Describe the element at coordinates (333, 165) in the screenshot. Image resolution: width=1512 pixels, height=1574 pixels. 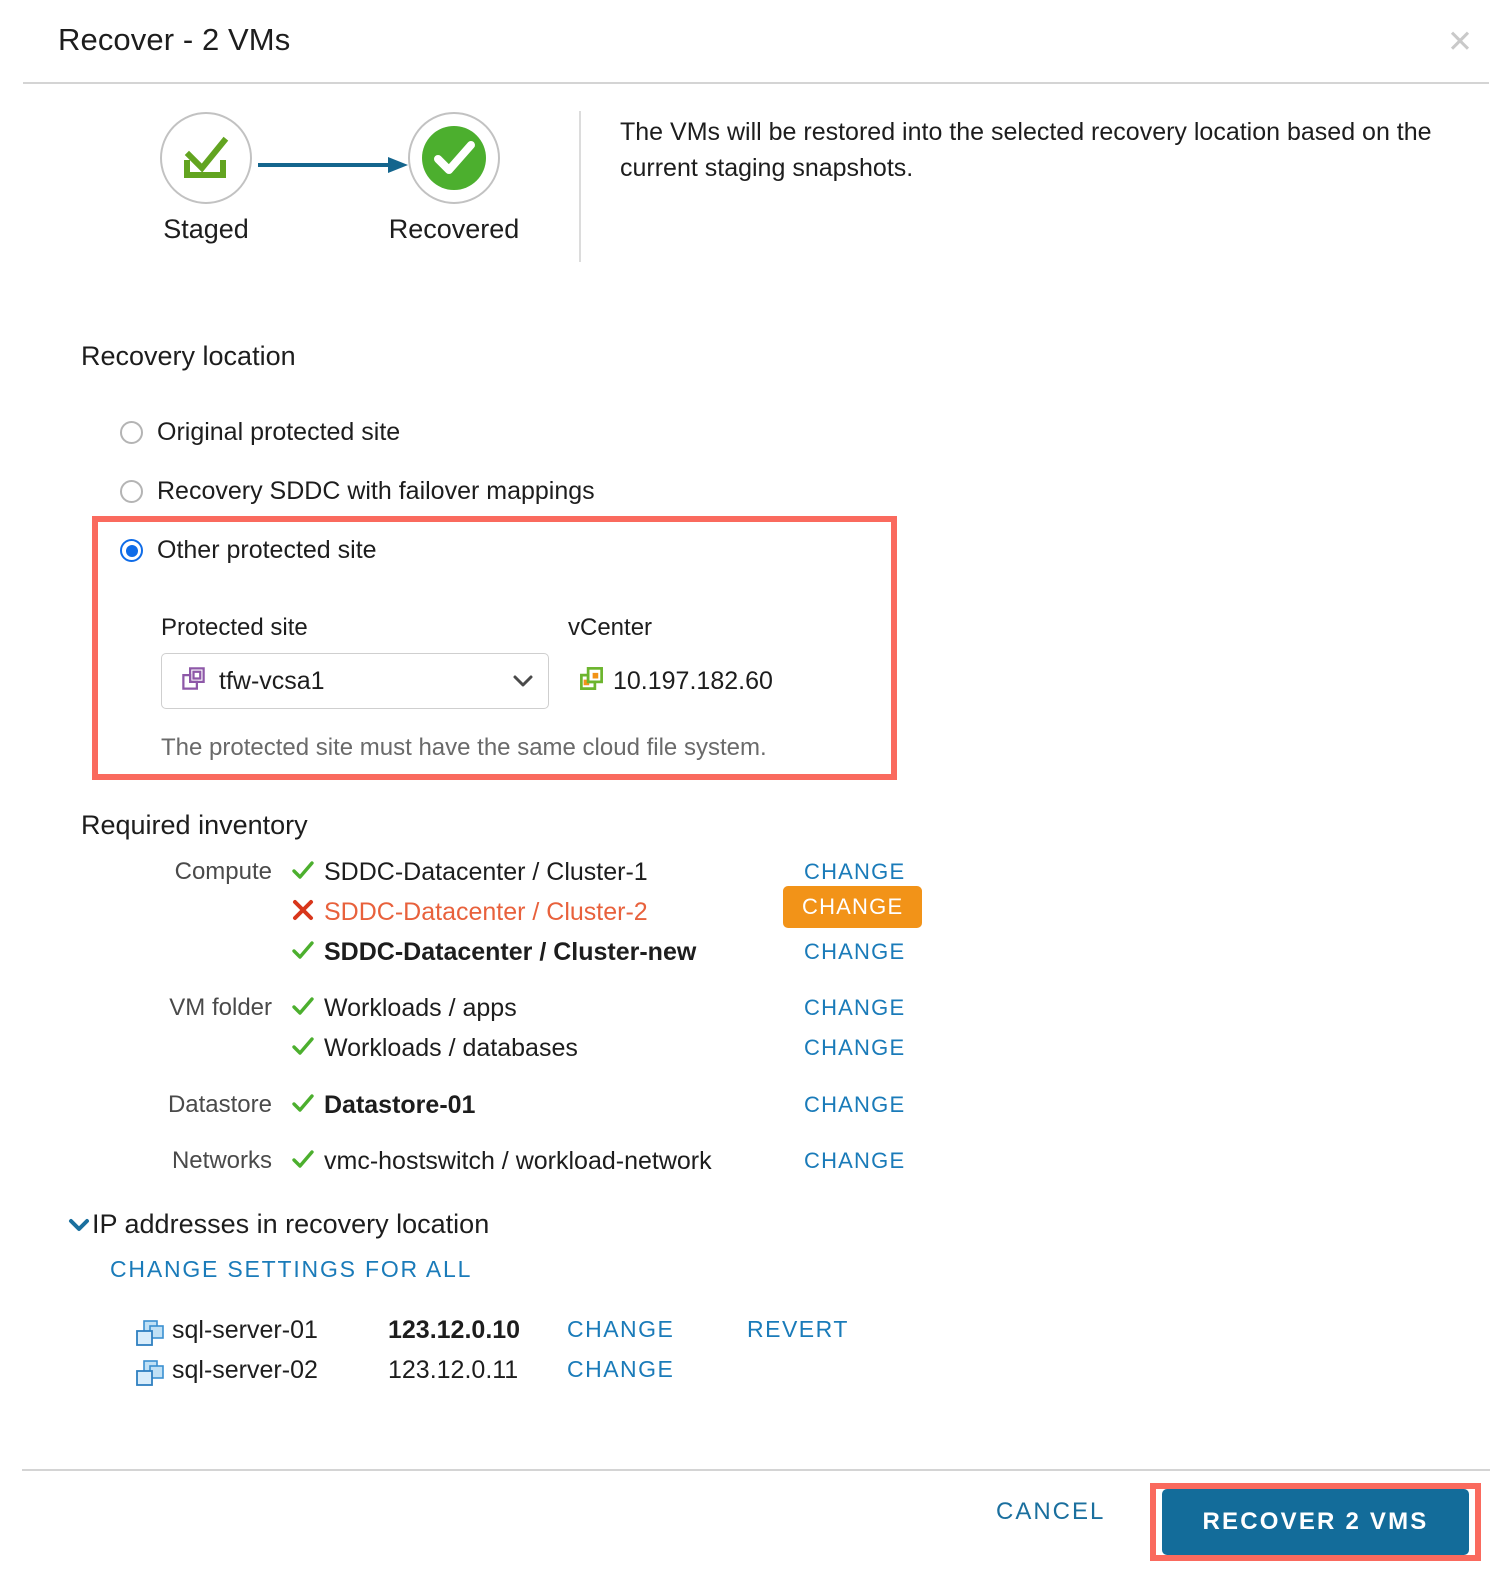
I see `arrow-right-icon` at that location.